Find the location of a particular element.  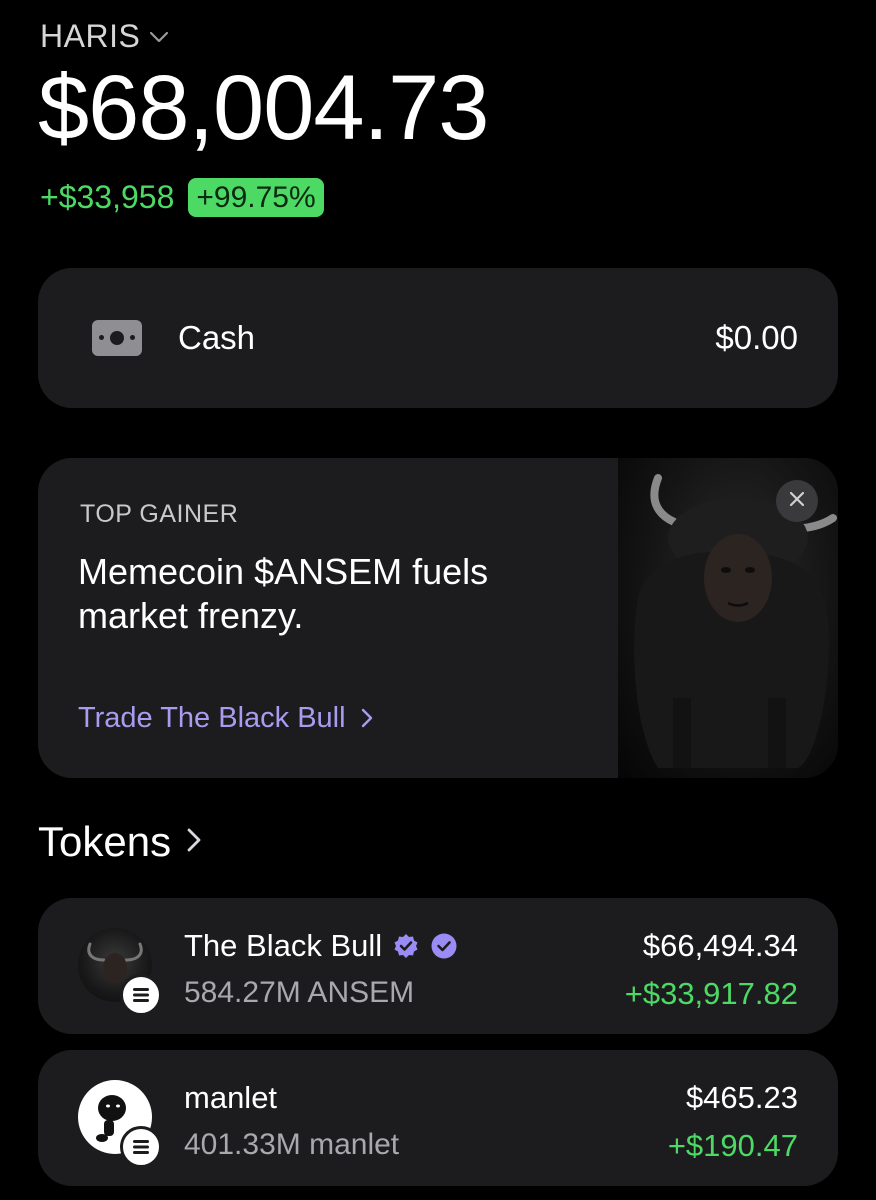

token-amount: 401.33M manlet is located at coordinates (292, 1144).